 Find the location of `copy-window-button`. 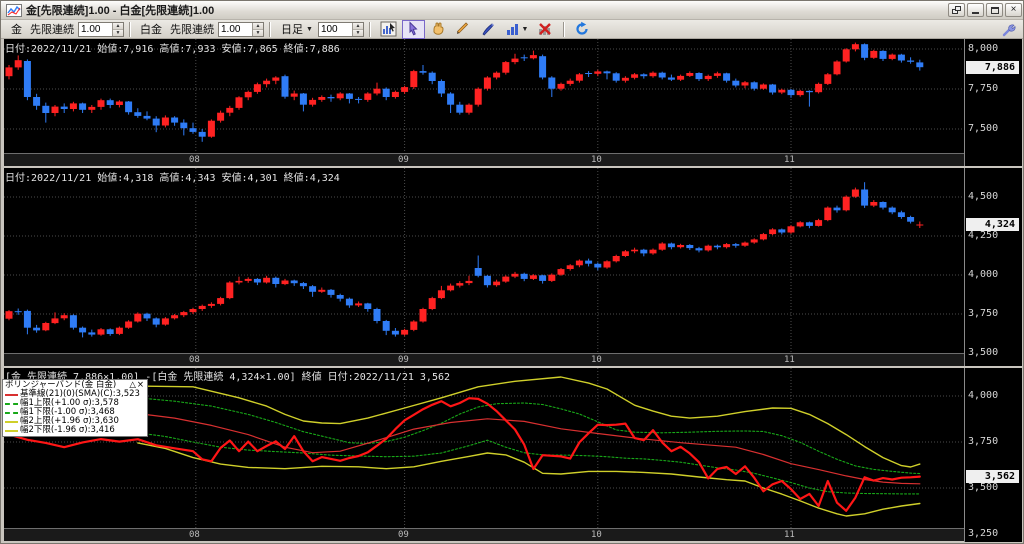

copy-window-button is located at coordinates (956, 10).